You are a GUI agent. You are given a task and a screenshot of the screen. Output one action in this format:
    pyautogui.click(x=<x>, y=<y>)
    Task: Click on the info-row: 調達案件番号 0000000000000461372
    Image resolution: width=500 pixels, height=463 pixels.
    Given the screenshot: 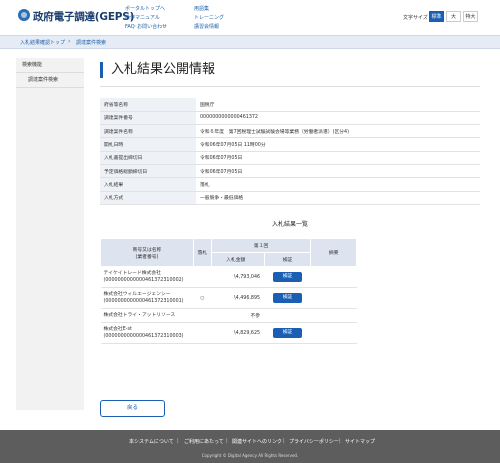 What is the action you would take?
    pyautogui.click(x=290, y=118)
    